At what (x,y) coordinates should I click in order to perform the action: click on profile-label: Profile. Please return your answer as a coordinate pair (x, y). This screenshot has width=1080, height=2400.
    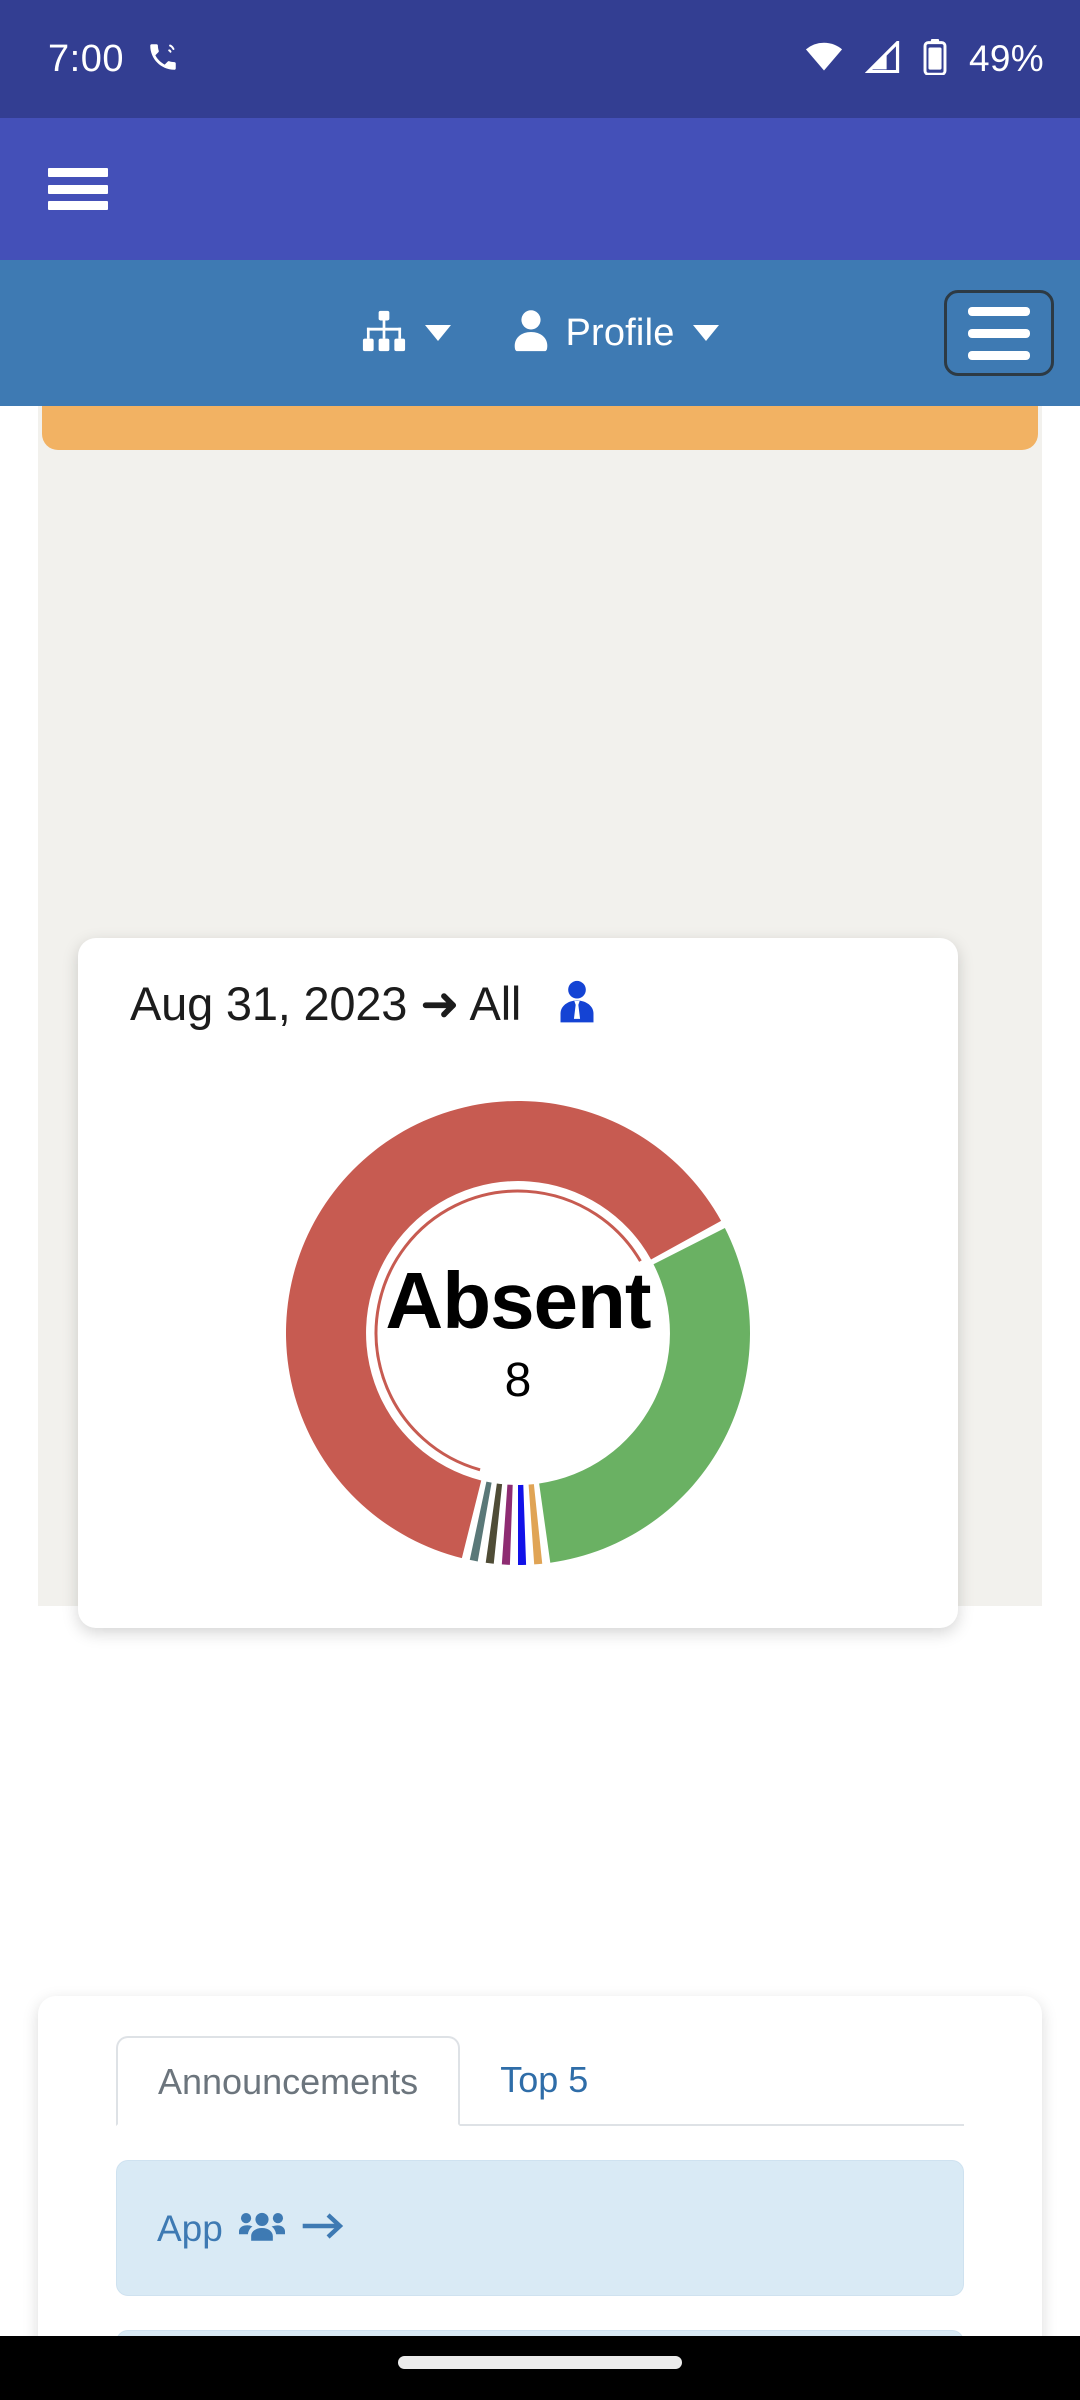
    Looking at the image, I should click on (620, 332).